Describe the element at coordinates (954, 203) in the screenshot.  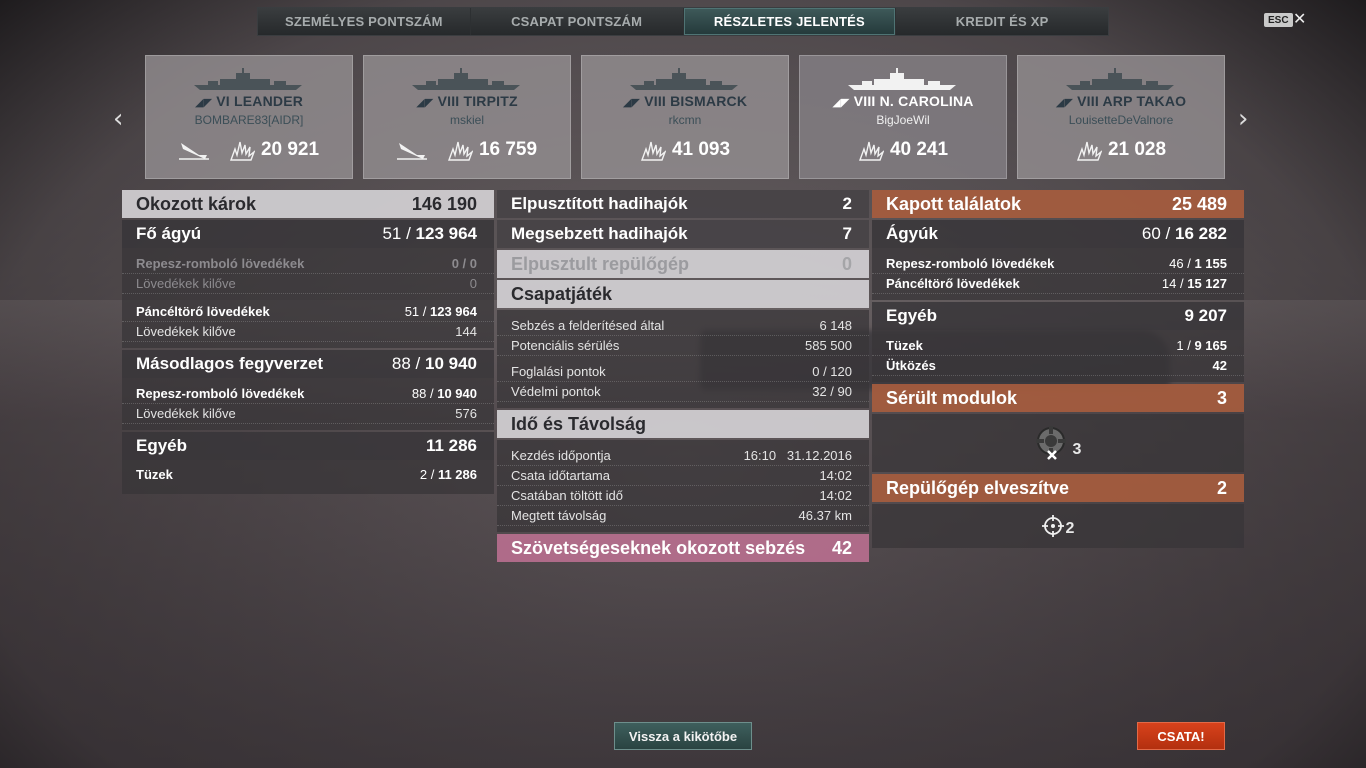
I see `hits-received-label: Kapott találatok` at that location.